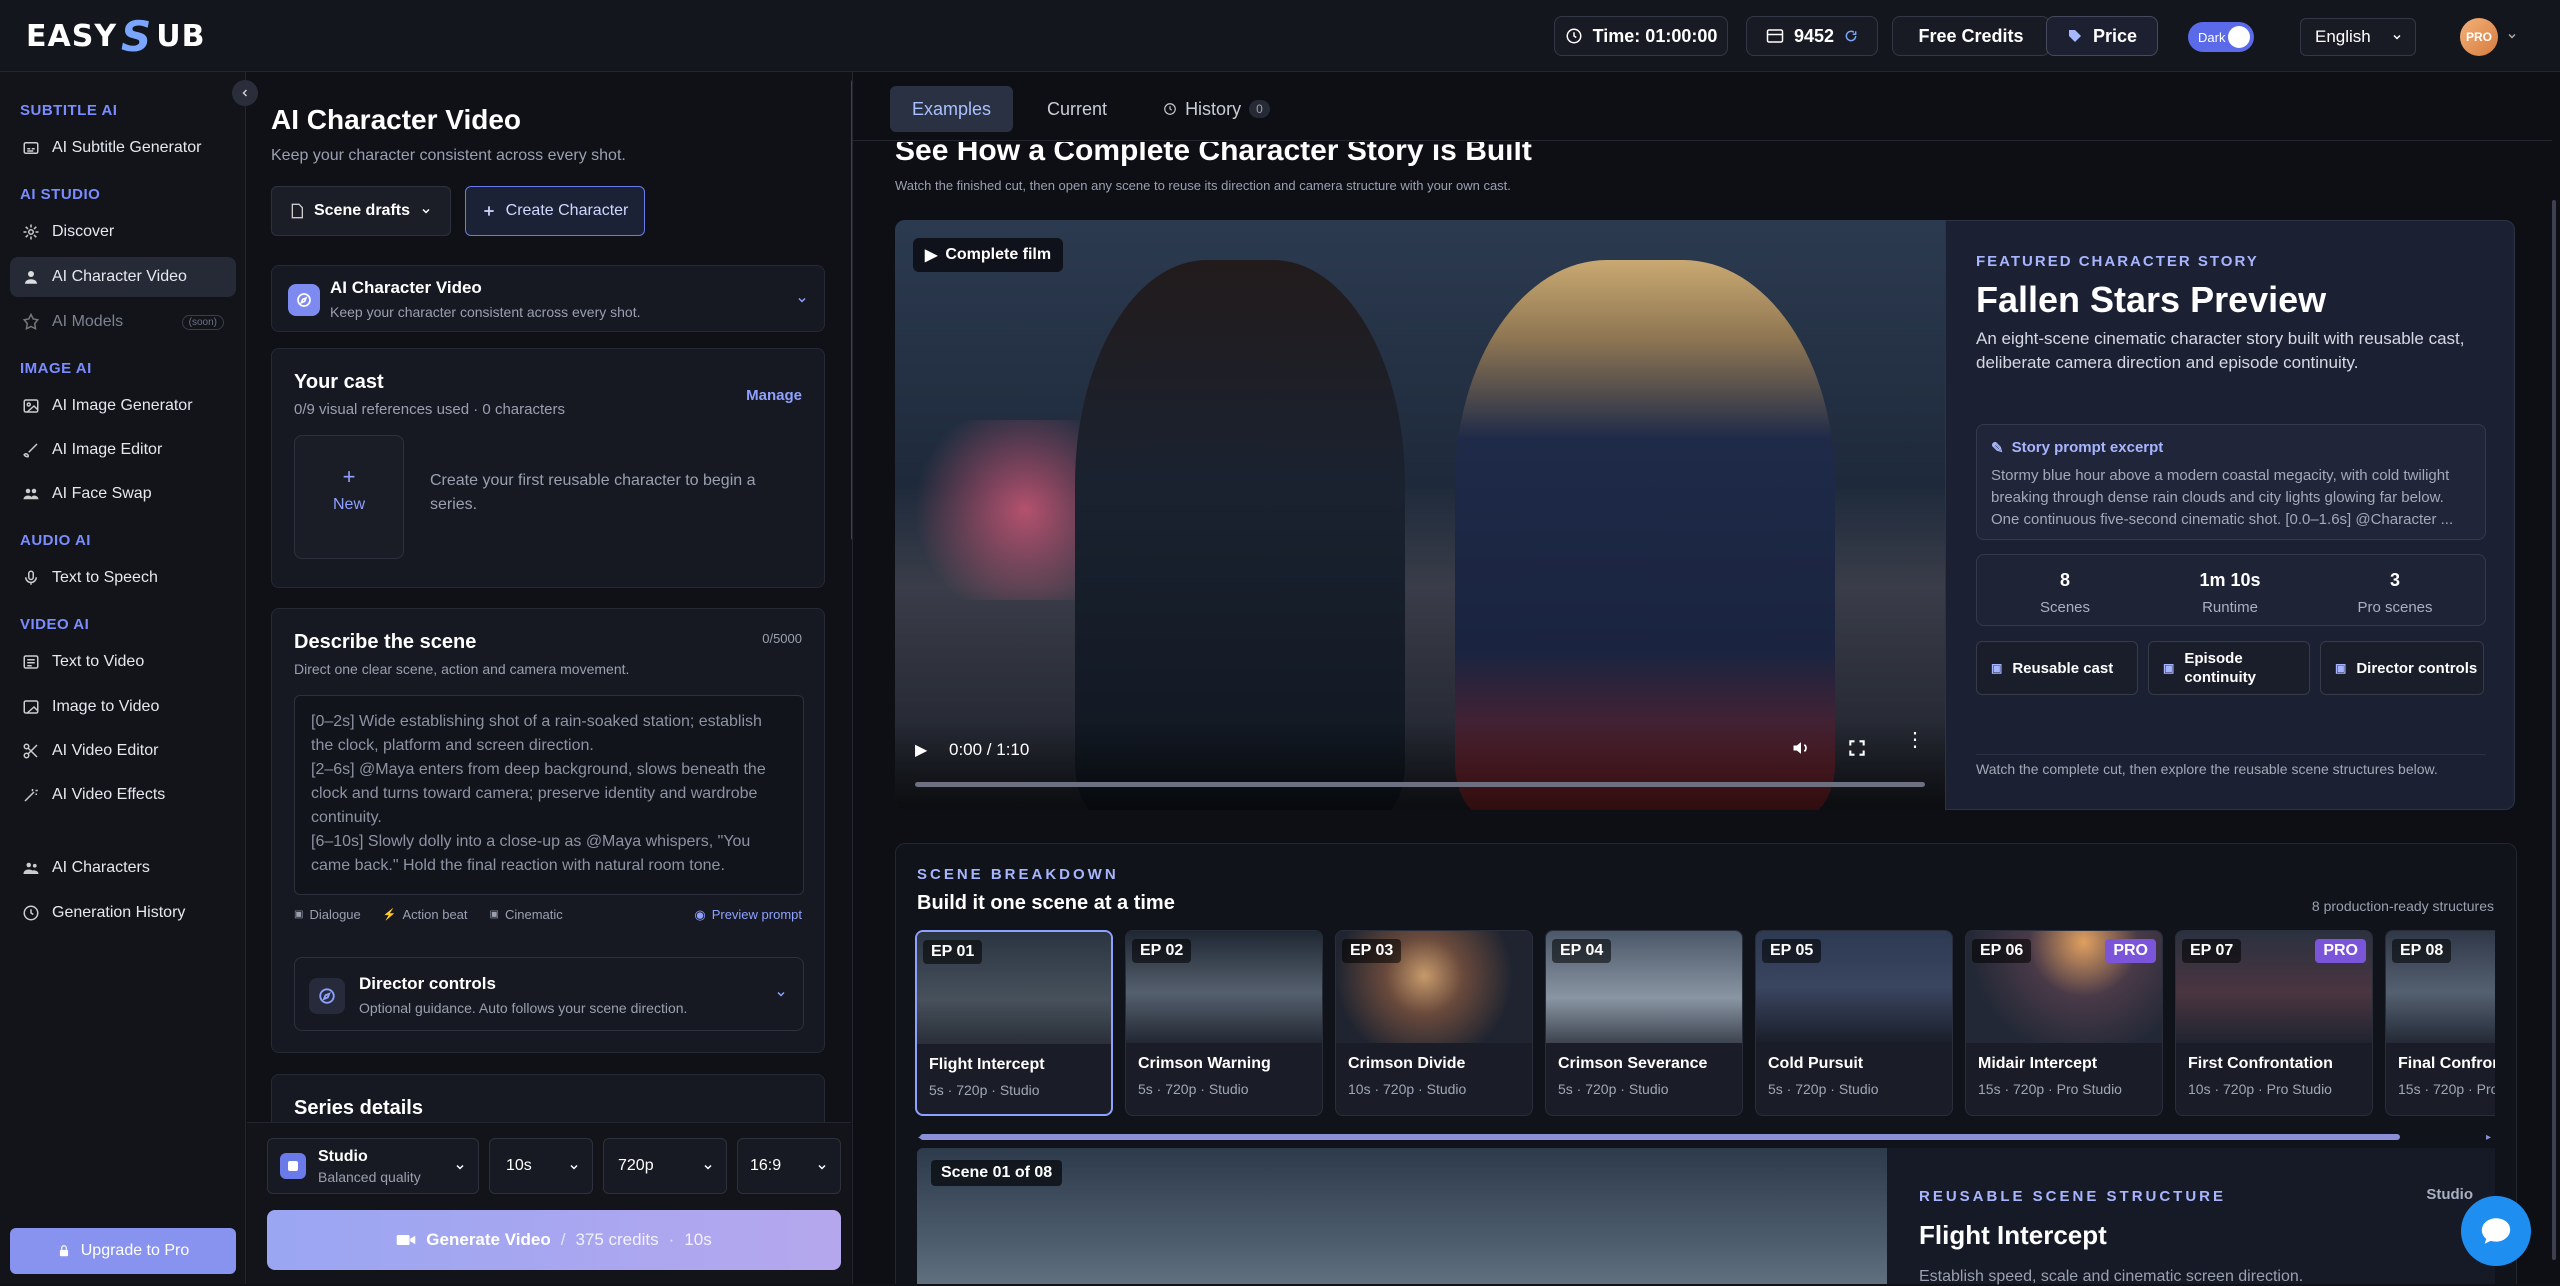 This screenshot has height=1286, width=2560. I want to click on feature-director-controls: ▣ Director controls, so click(2402, 668).